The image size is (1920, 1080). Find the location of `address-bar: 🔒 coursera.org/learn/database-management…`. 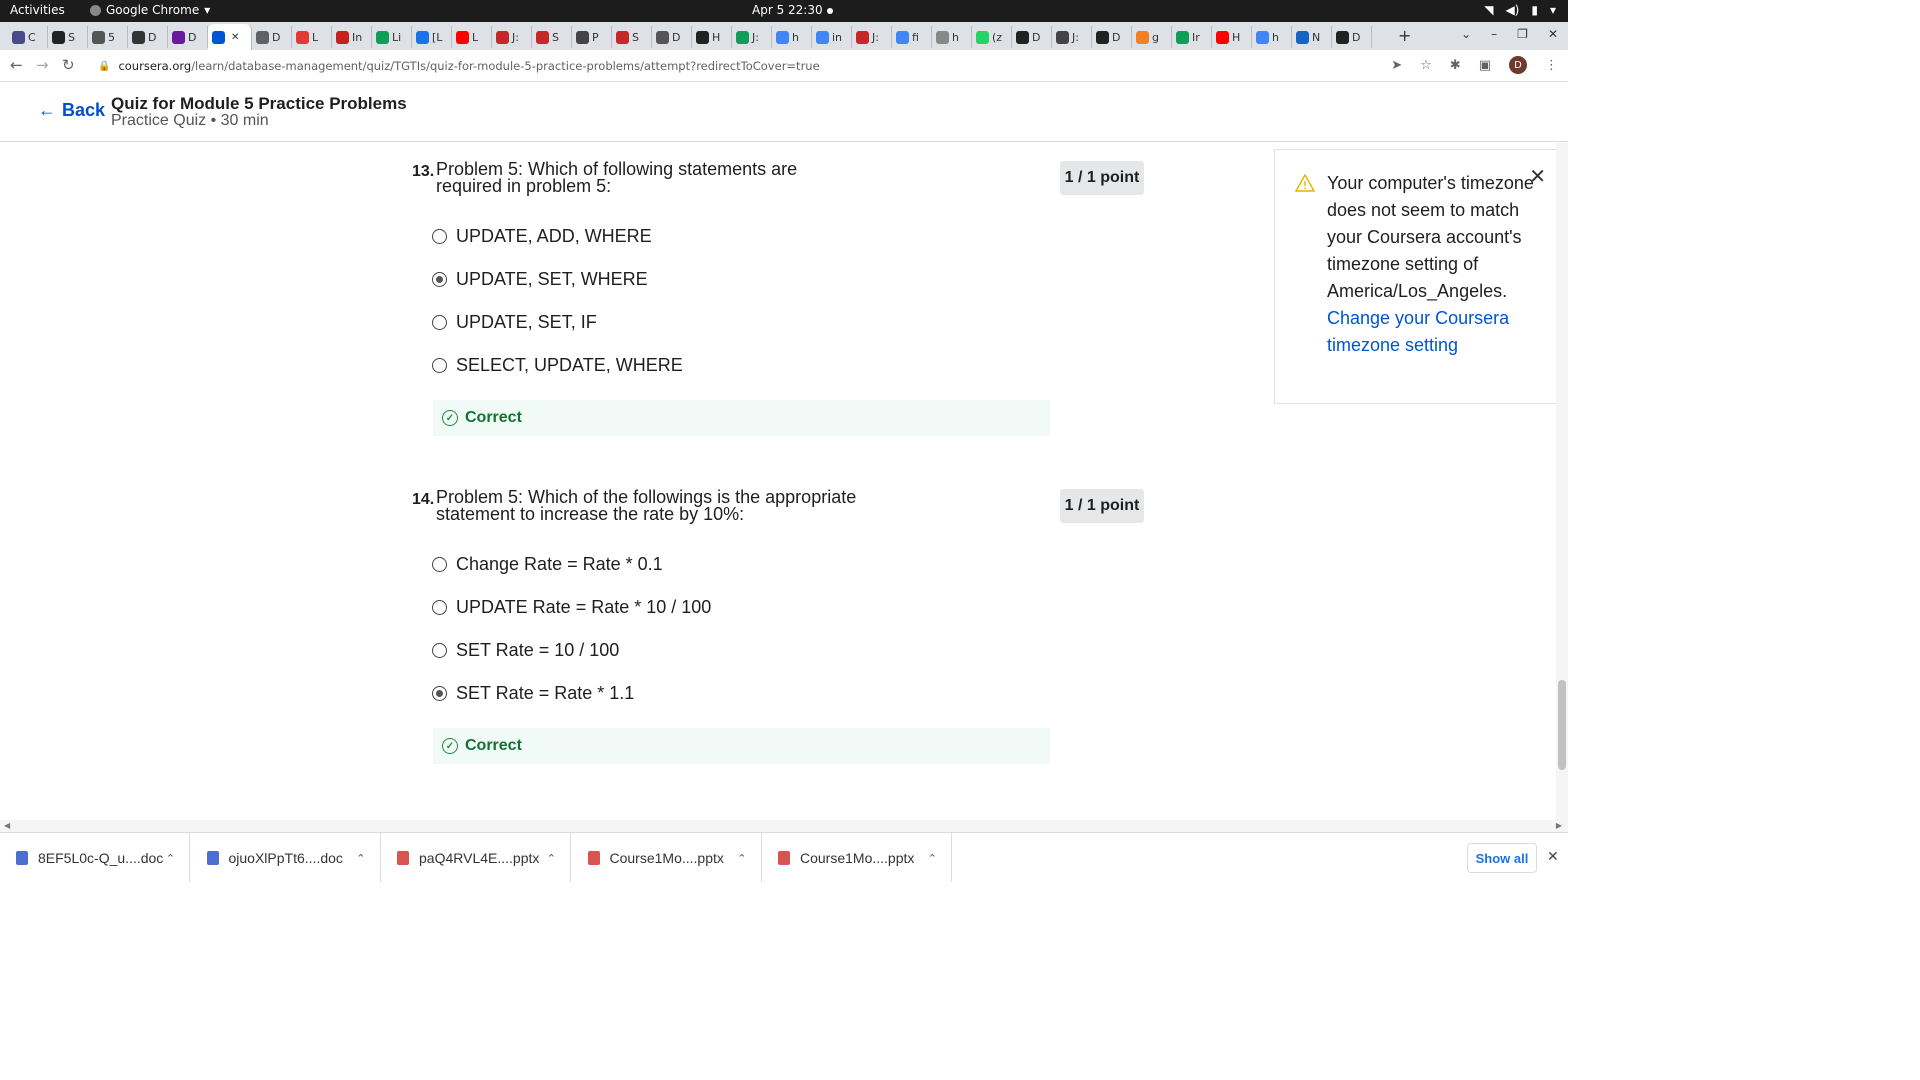

address-bar: 🔒 coursera.org/learn/database-management… is located at coordinates (775, 66).